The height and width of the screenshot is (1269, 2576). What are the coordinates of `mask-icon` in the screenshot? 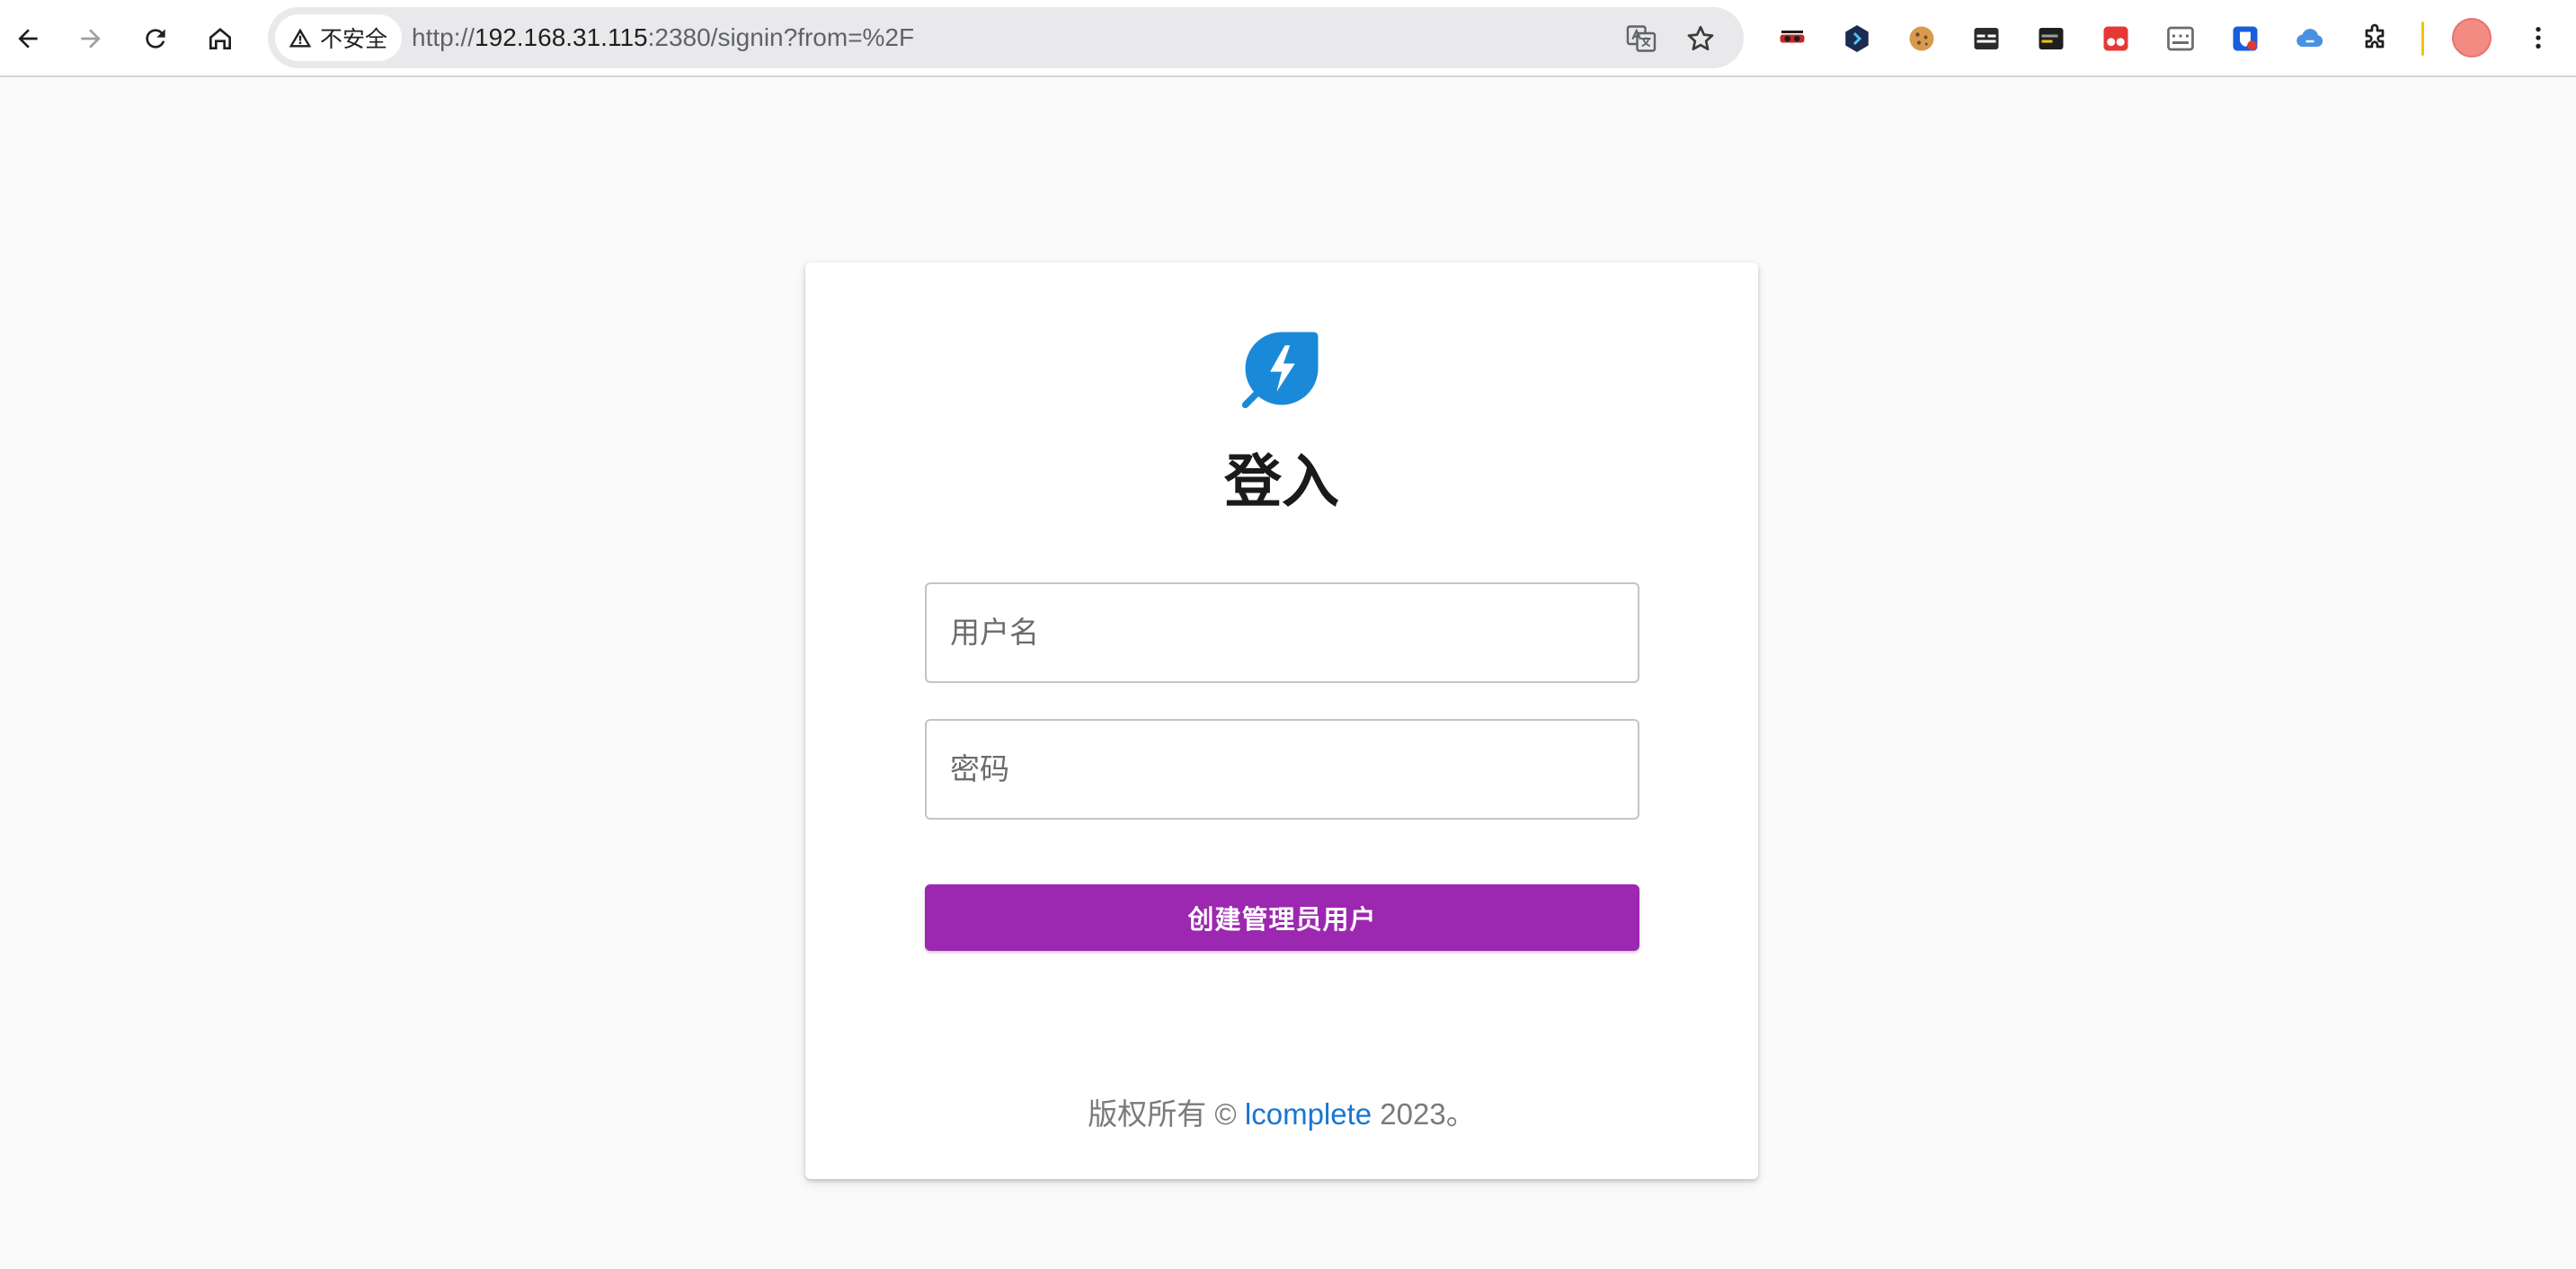 It's located at (1792, 37).